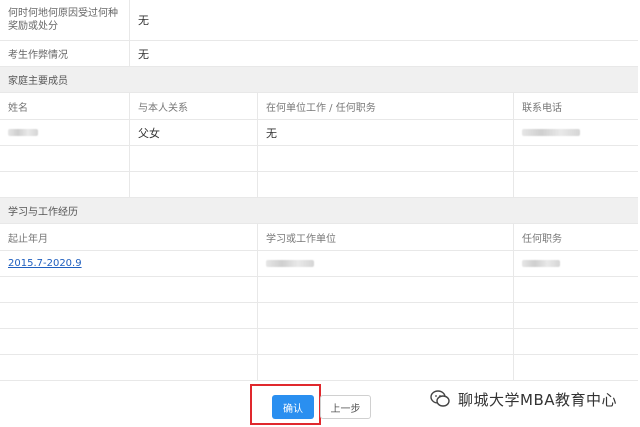 The width and height of the screenshot is (640, 427). Describe the element at coordinates (542, 108) in the screenshot. I see `col-phone: 联系电话` at that location.